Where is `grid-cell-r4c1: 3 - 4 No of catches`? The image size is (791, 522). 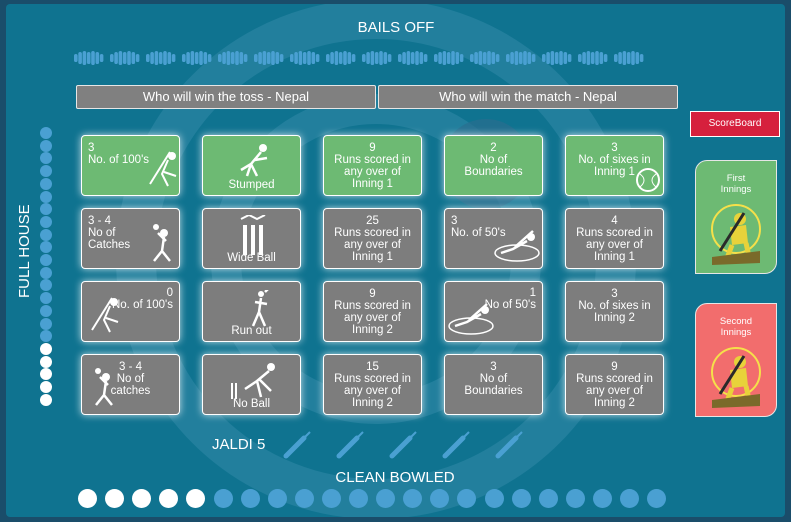
grid-cell-r4c1: 3 - 4 No of catches is located at coordinates (130, 384).